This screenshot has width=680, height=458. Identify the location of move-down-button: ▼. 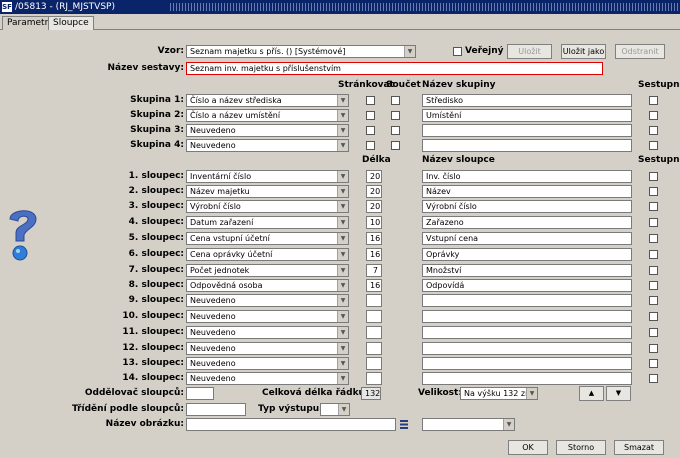
(618, 393).